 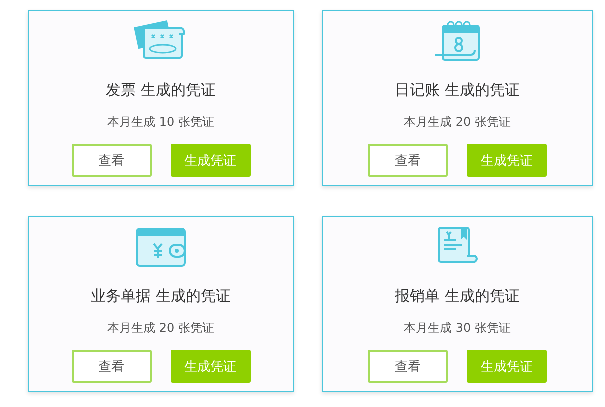 I want to click on card-title: 日记账 生成的凭证, so click(x=457, y=90).